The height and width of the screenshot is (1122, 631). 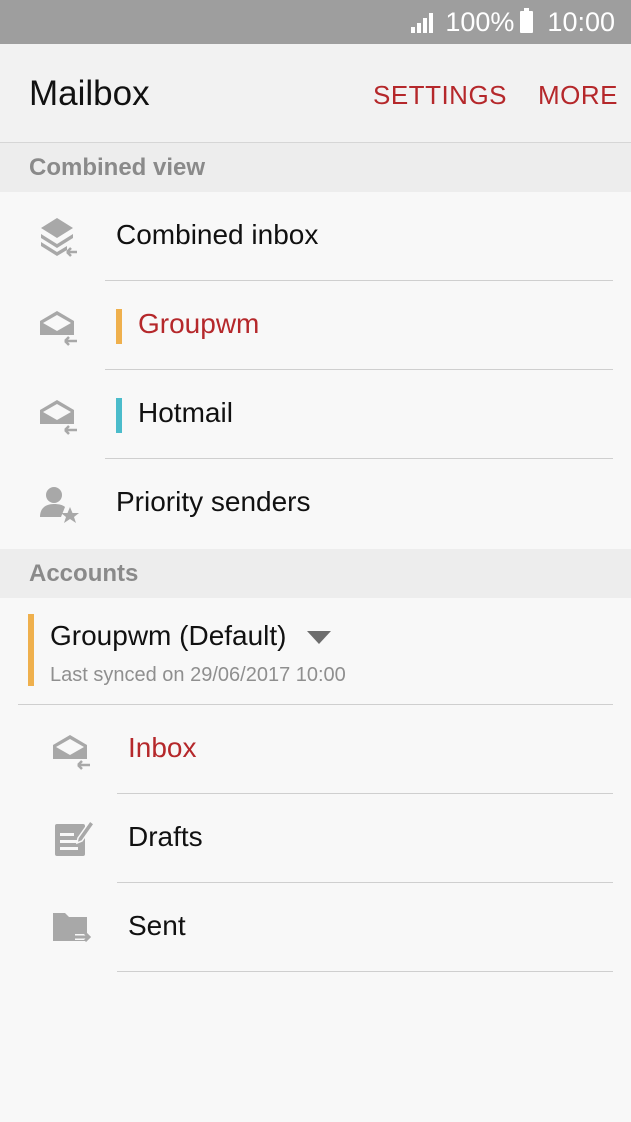 What do you see at coordinates (315, 573) in the screenshot?
I see `section-header-accounts: Accounts` at bounding box center [315, 573].